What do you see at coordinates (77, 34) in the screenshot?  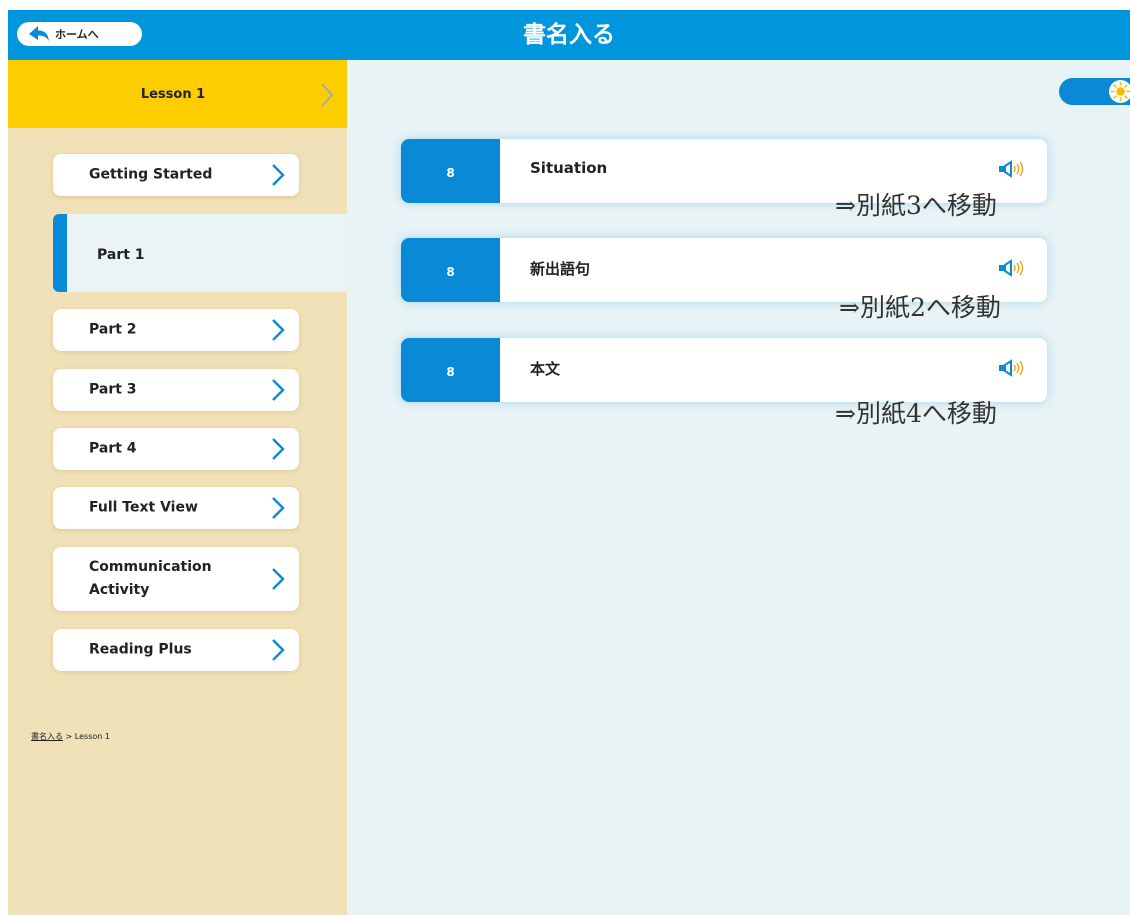 I see `home-button-label: ホームへ` at bounding box center [77, 34].